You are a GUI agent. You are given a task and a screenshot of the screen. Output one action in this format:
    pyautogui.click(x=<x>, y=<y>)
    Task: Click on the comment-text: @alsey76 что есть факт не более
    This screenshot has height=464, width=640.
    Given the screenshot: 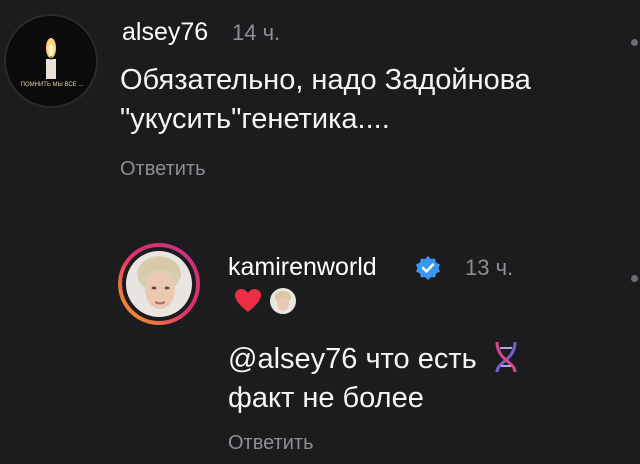 What is the action you would take?
    pyautogui.click(x=374, y=379)
    